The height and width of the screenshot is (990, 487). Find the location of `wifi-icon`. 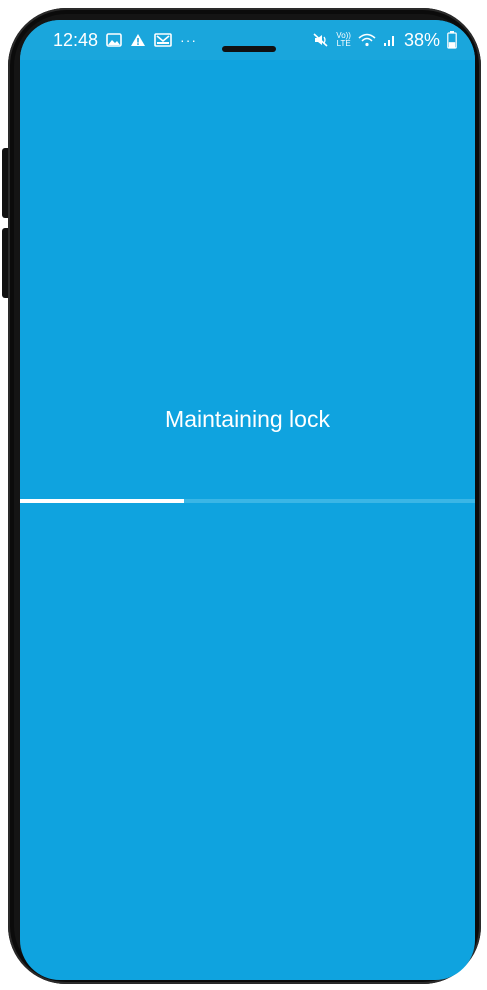

wifi-icon is located at coordinates (367, 40).